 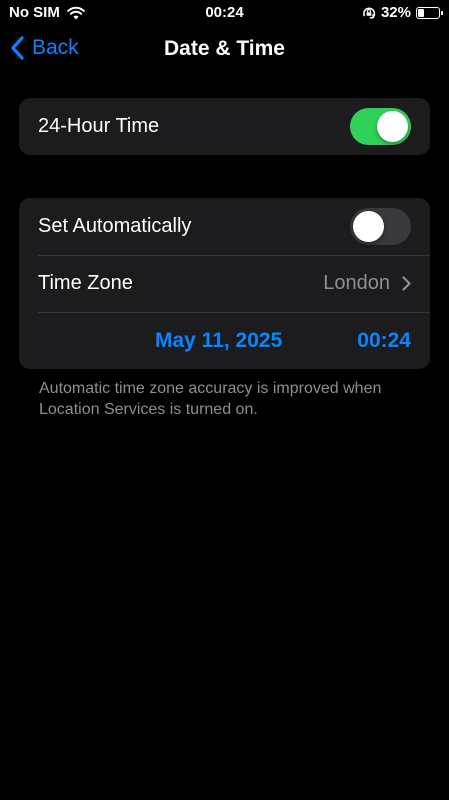 I want to click on hour-format-group: 24-Hour Time, so click(x=224, y=126).